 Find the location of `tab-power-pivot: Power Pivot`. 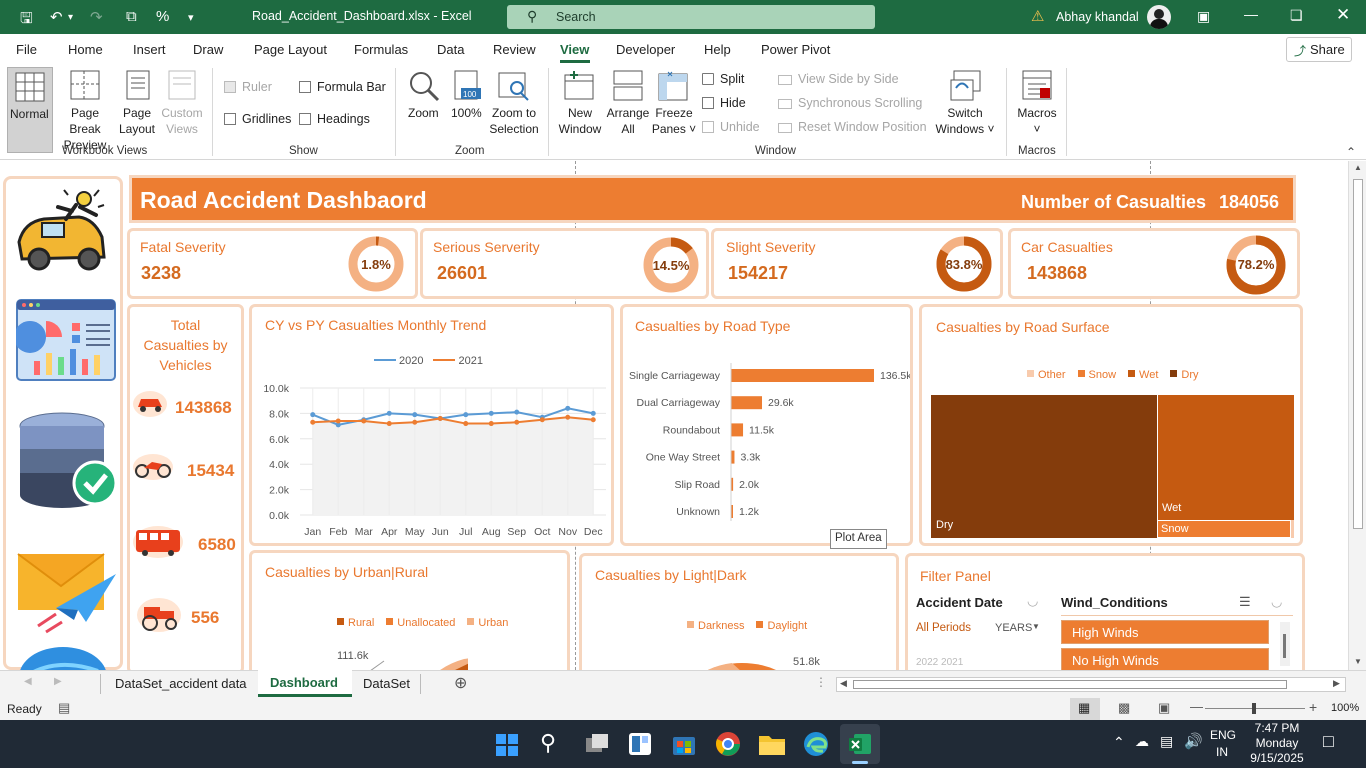

tab-power-pivot: Power Pivot is located at coordinates (795, 49).